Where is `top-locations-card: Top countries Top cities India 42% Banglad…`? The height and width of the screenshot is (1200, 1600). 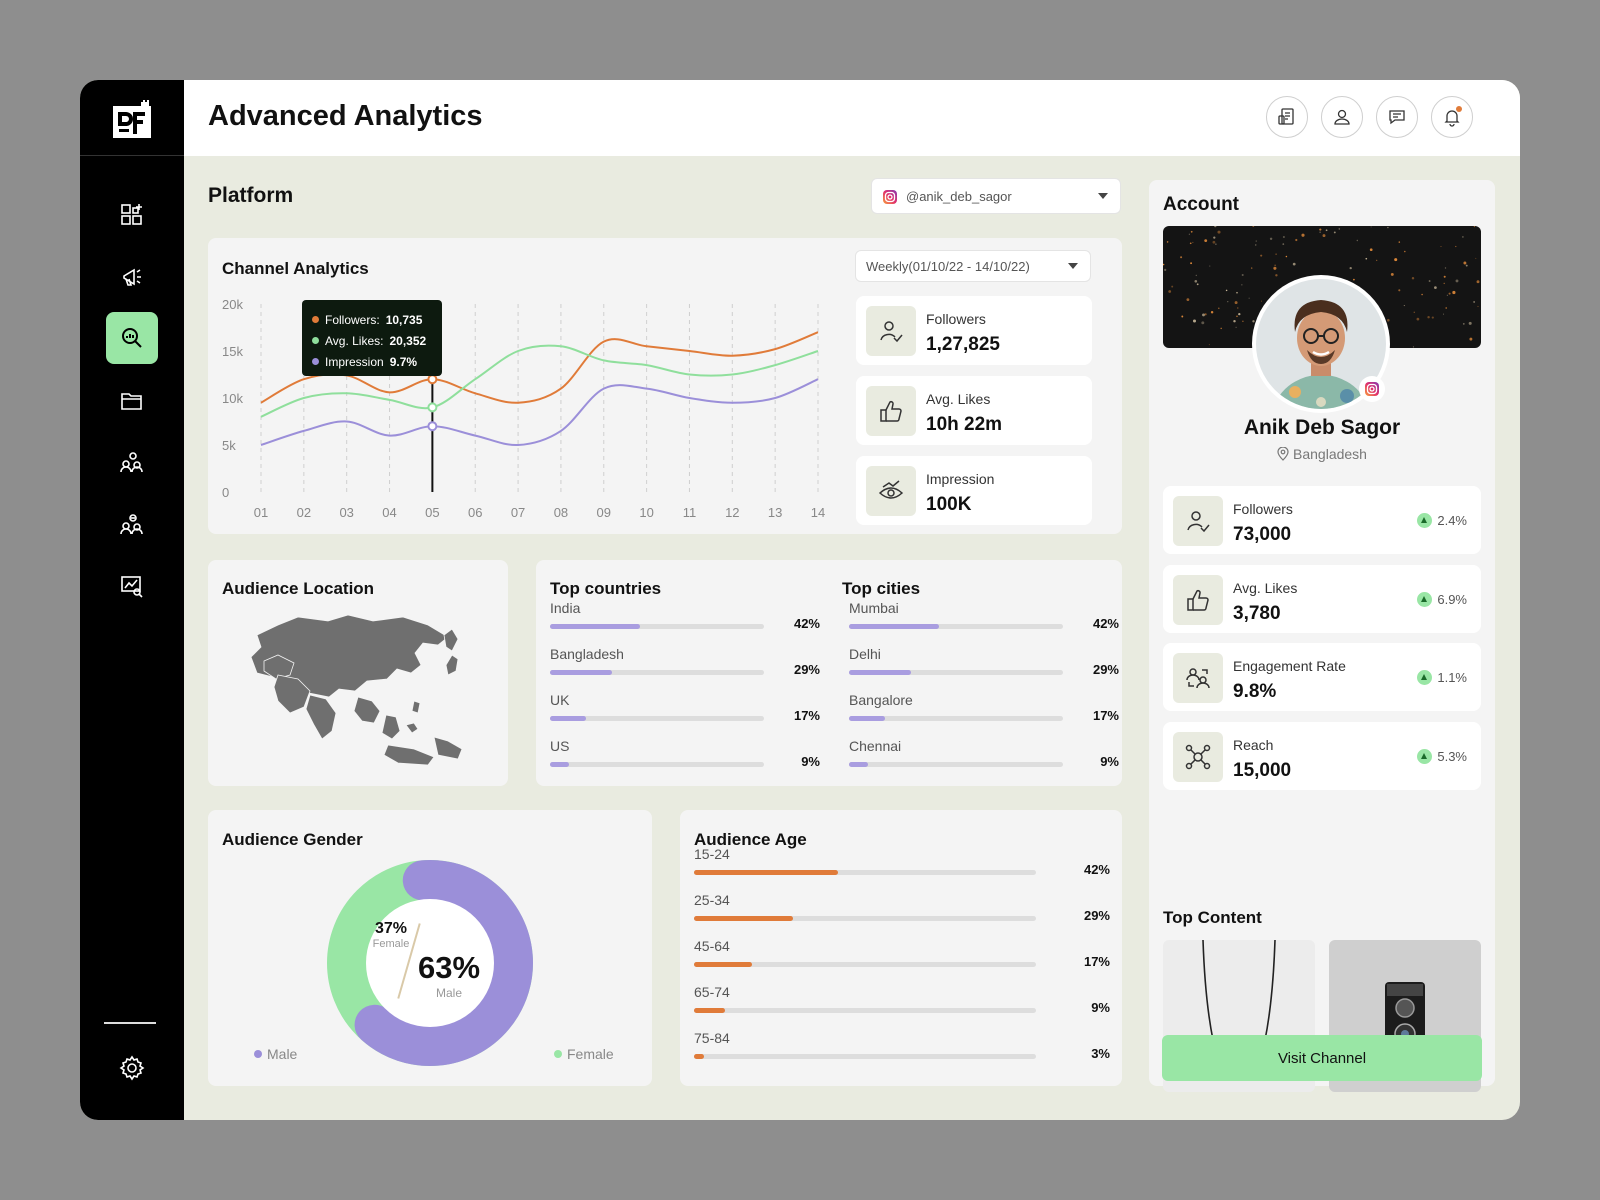
top-locations-card: Top countries Top cities India 42% Banglad… is located at coordinates (829, 673).